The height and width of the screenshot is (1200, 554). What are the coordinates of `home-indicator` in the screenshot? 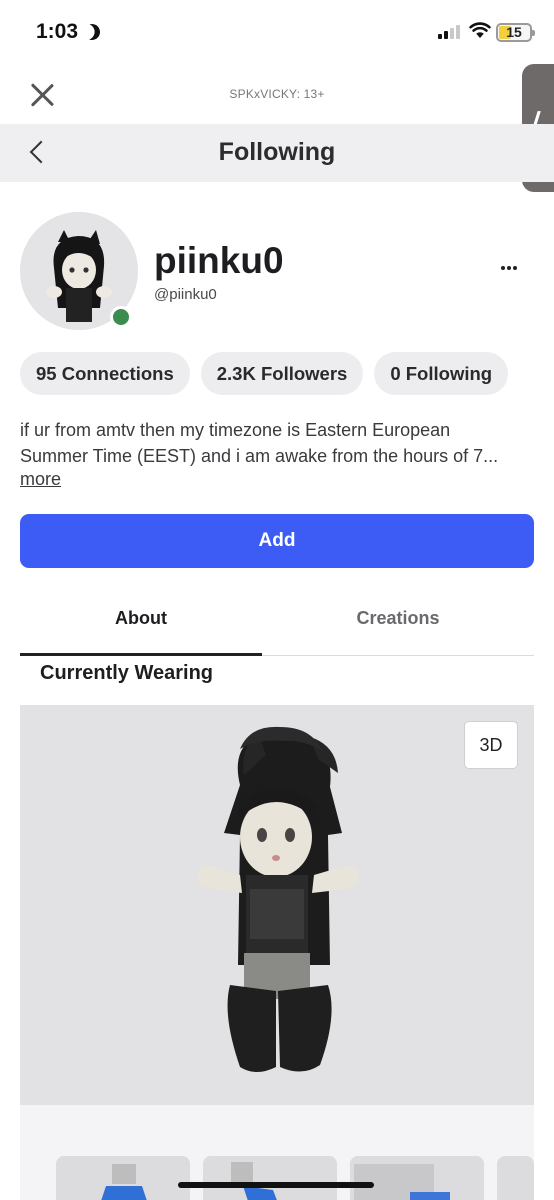 It's located at (276, 1185).